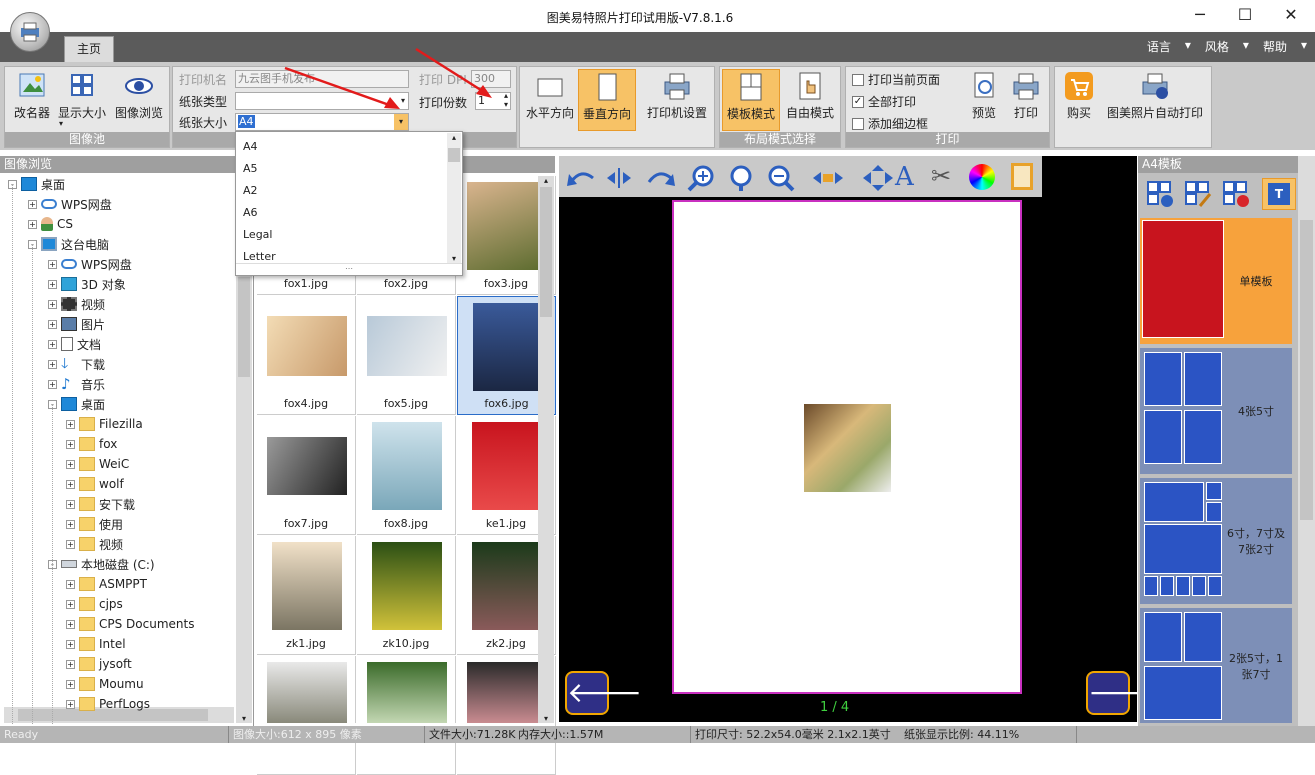 Image resolution: width=1315 pixels, height=775 pixels. I want to click on template-item-2x5-1x7: 2张5寸，1张7寸, so click(1216, 665).